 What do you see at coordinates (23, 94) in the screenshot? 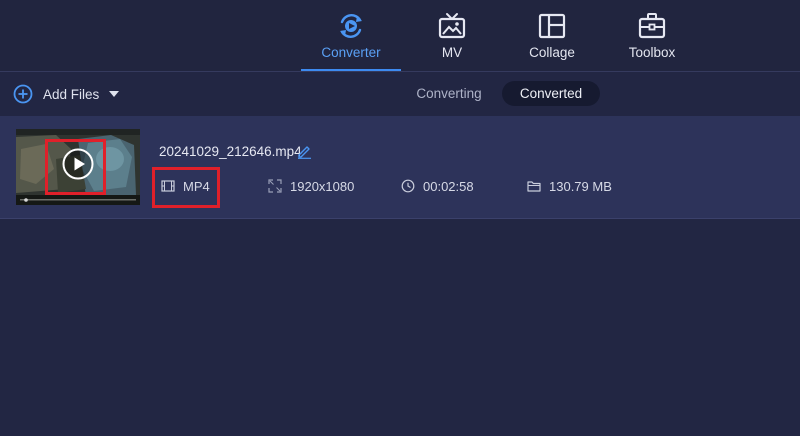
I see `add-circle-icon` at bounding box center [23, 94].